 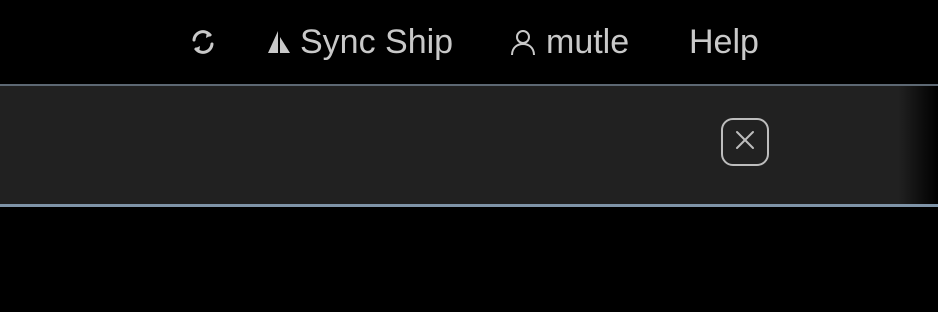 I want to click on close-button, so click(x=745, y=142).